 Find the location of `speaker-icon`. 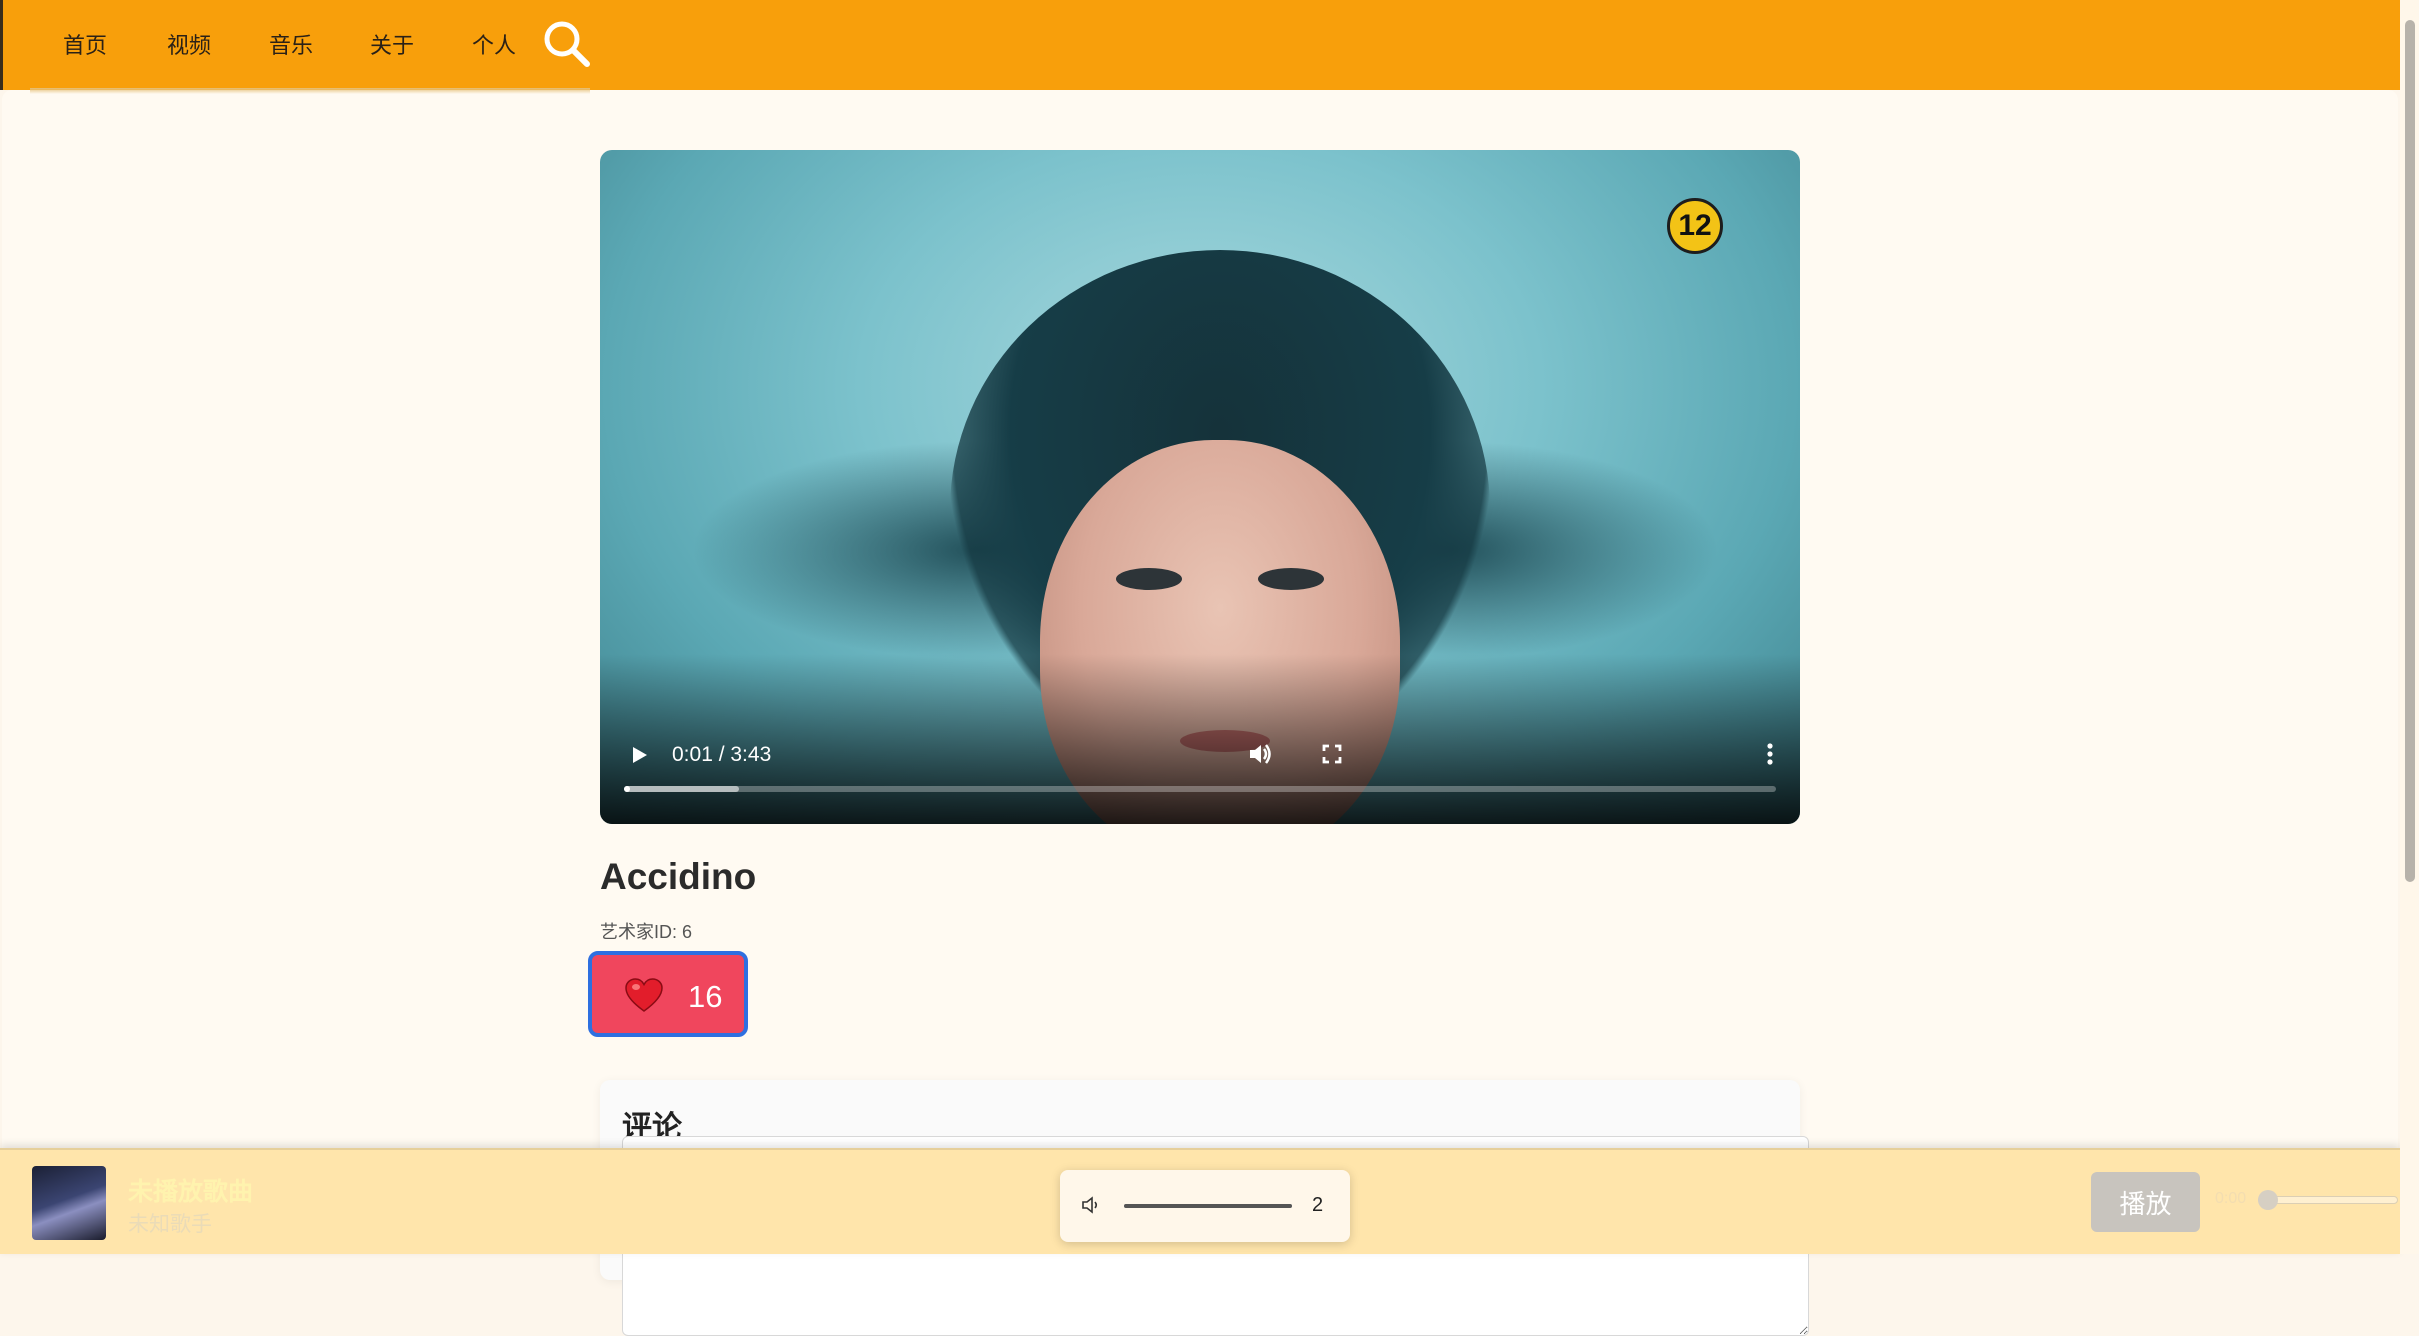

speaker-icon is located at coordinates (1091, 1205).